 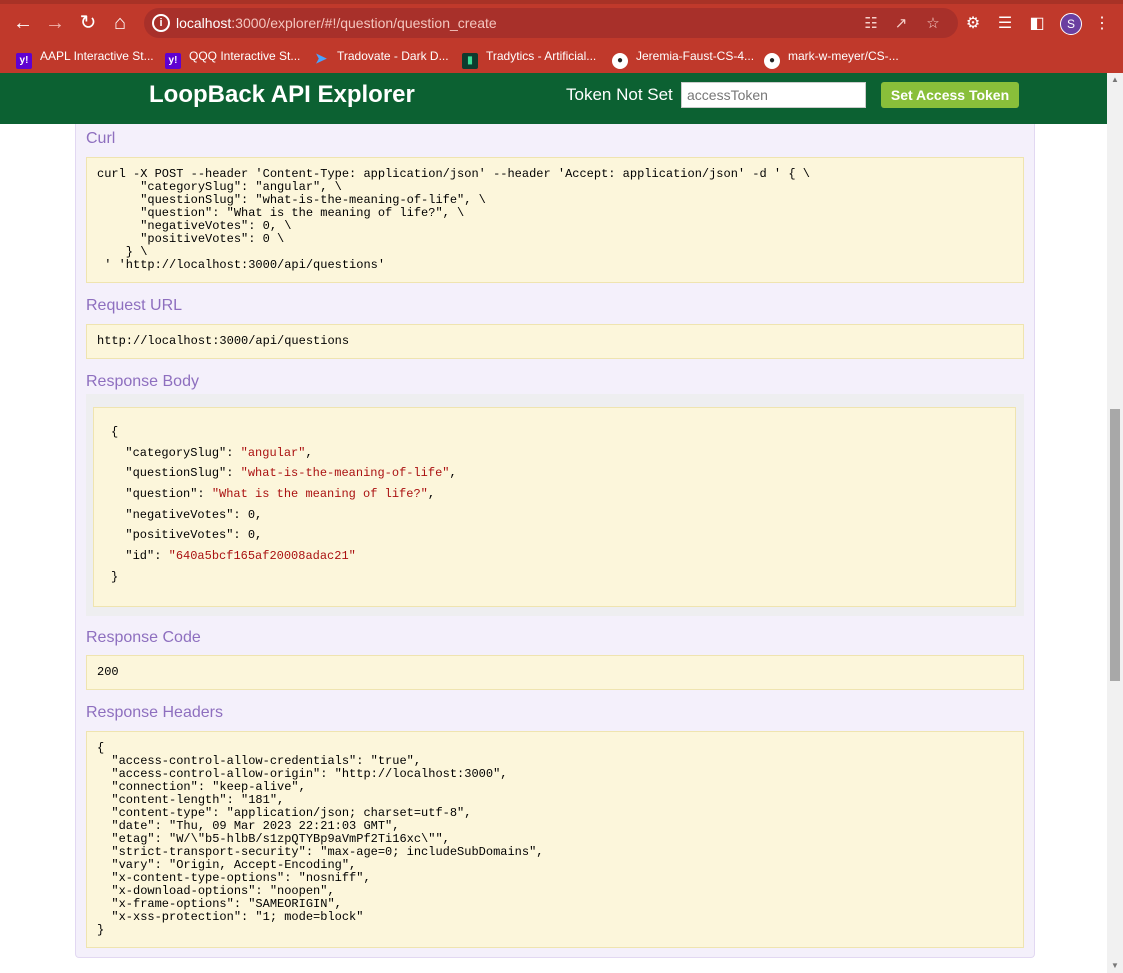 I want to click on request-url-block: http://localhost:3000/api/questions, so click(x=555, y=341).